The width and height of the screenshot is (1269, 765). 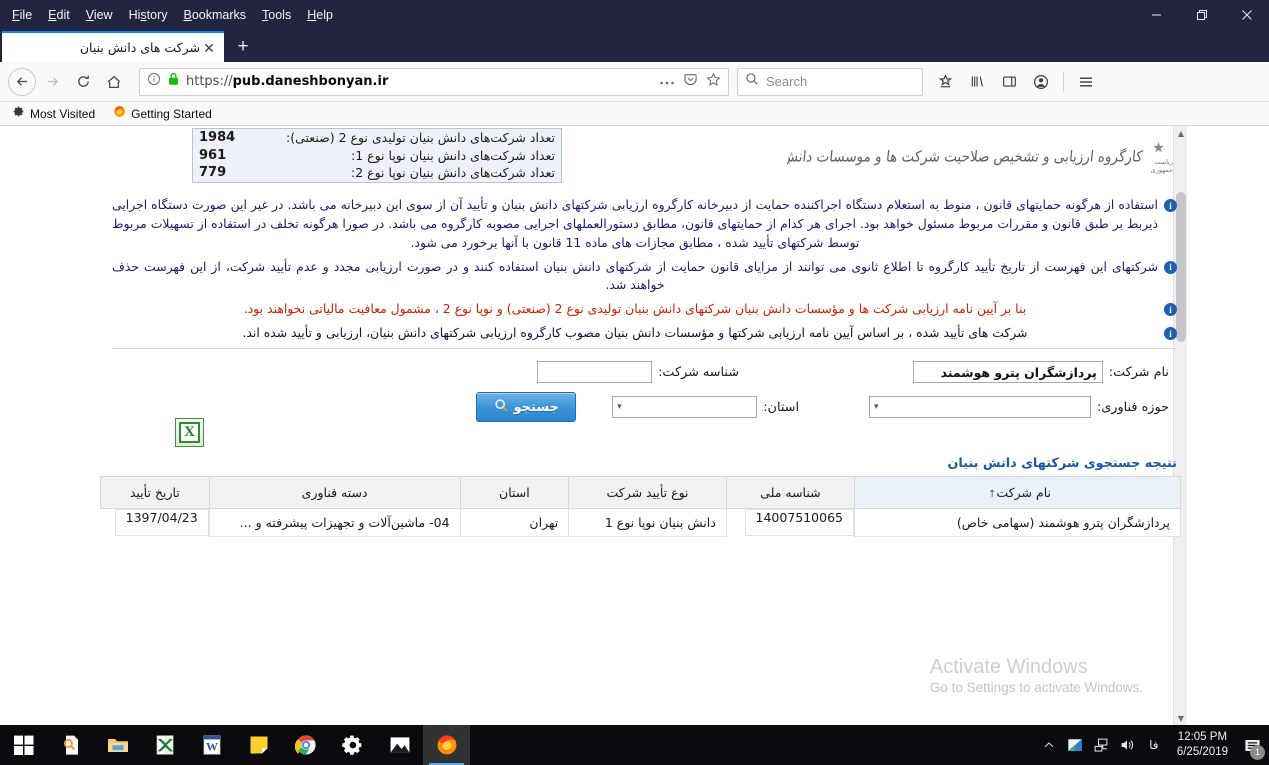 I want to click on search-input-placeholder: Search, so click(x=787, y=81).